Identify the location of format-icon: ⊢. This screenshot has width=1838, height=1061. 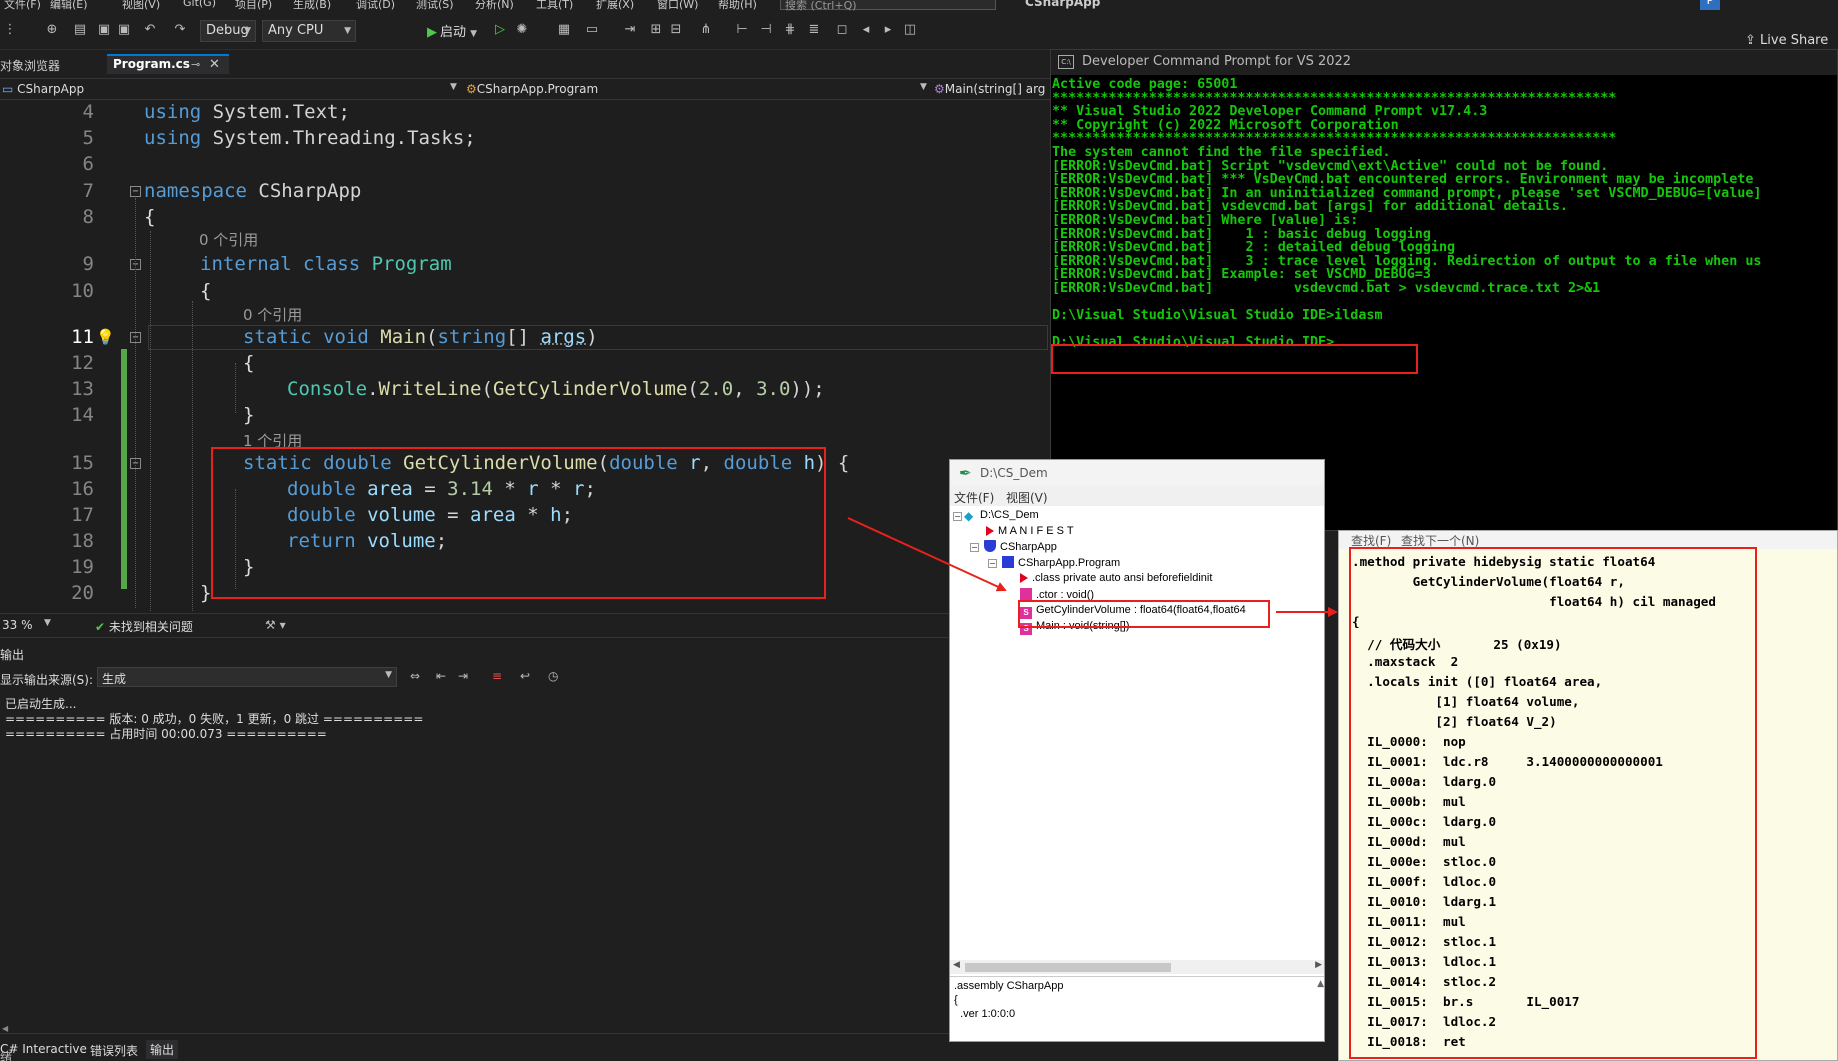
(742, 30).